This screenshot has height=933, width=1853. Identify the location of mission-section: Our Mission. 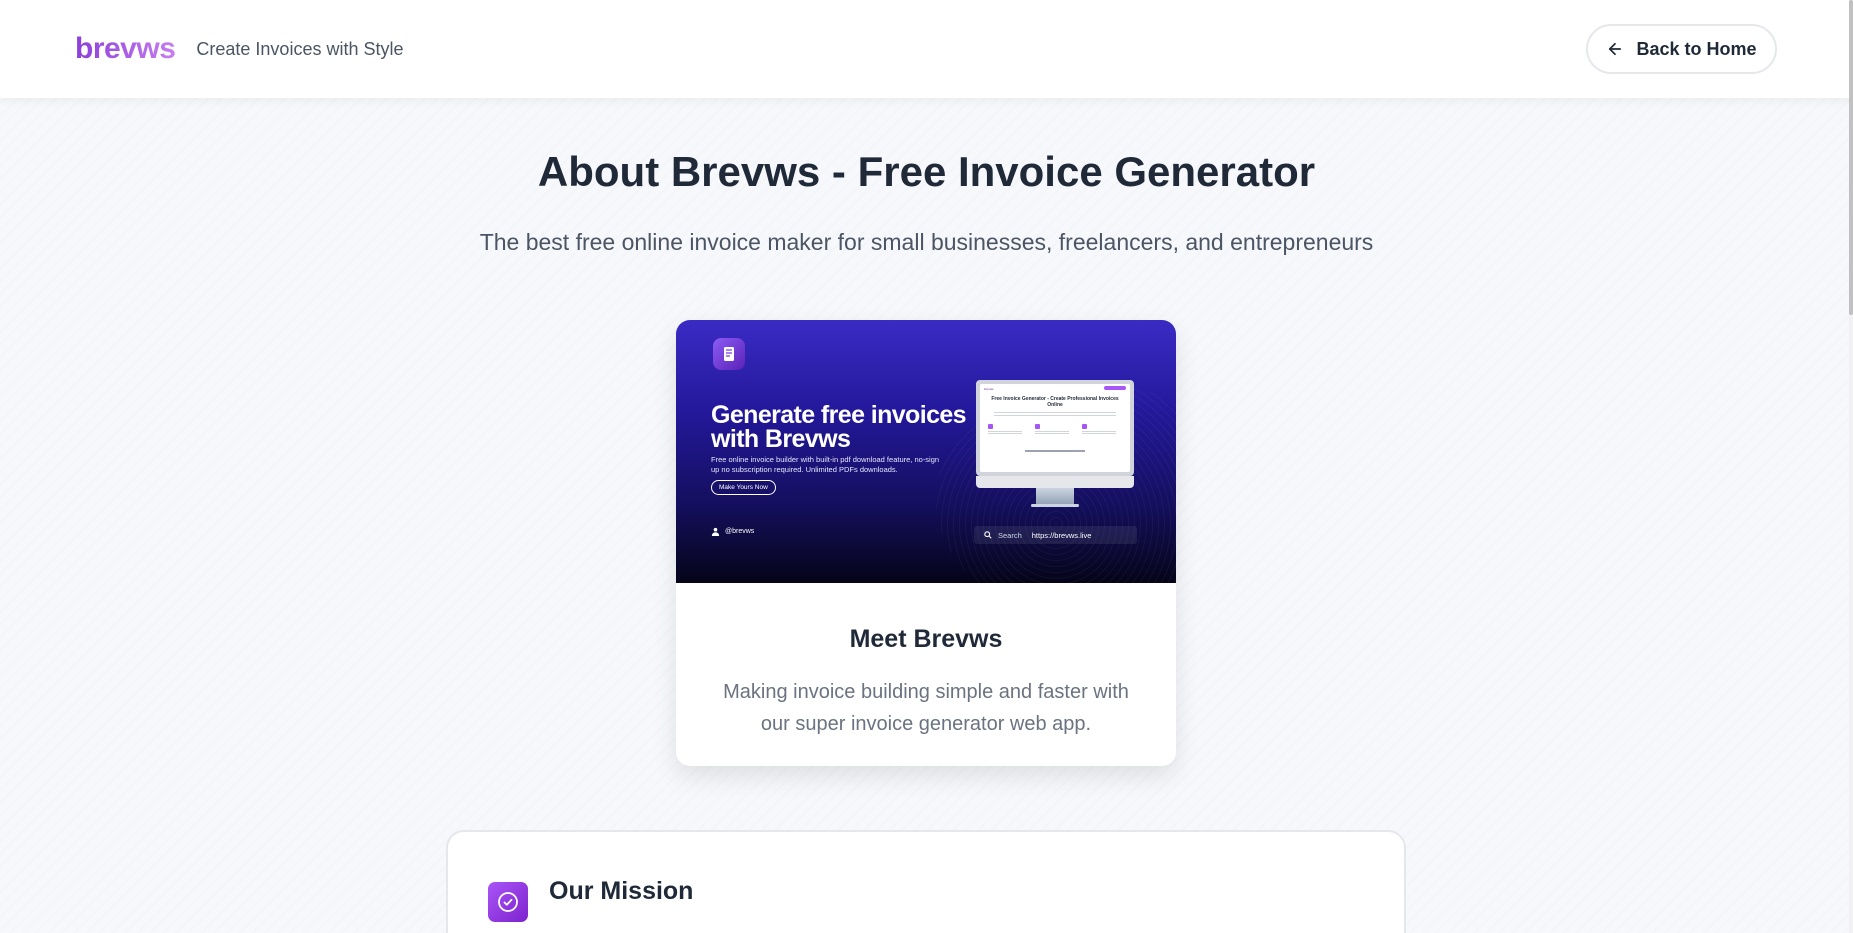
(926, 881).